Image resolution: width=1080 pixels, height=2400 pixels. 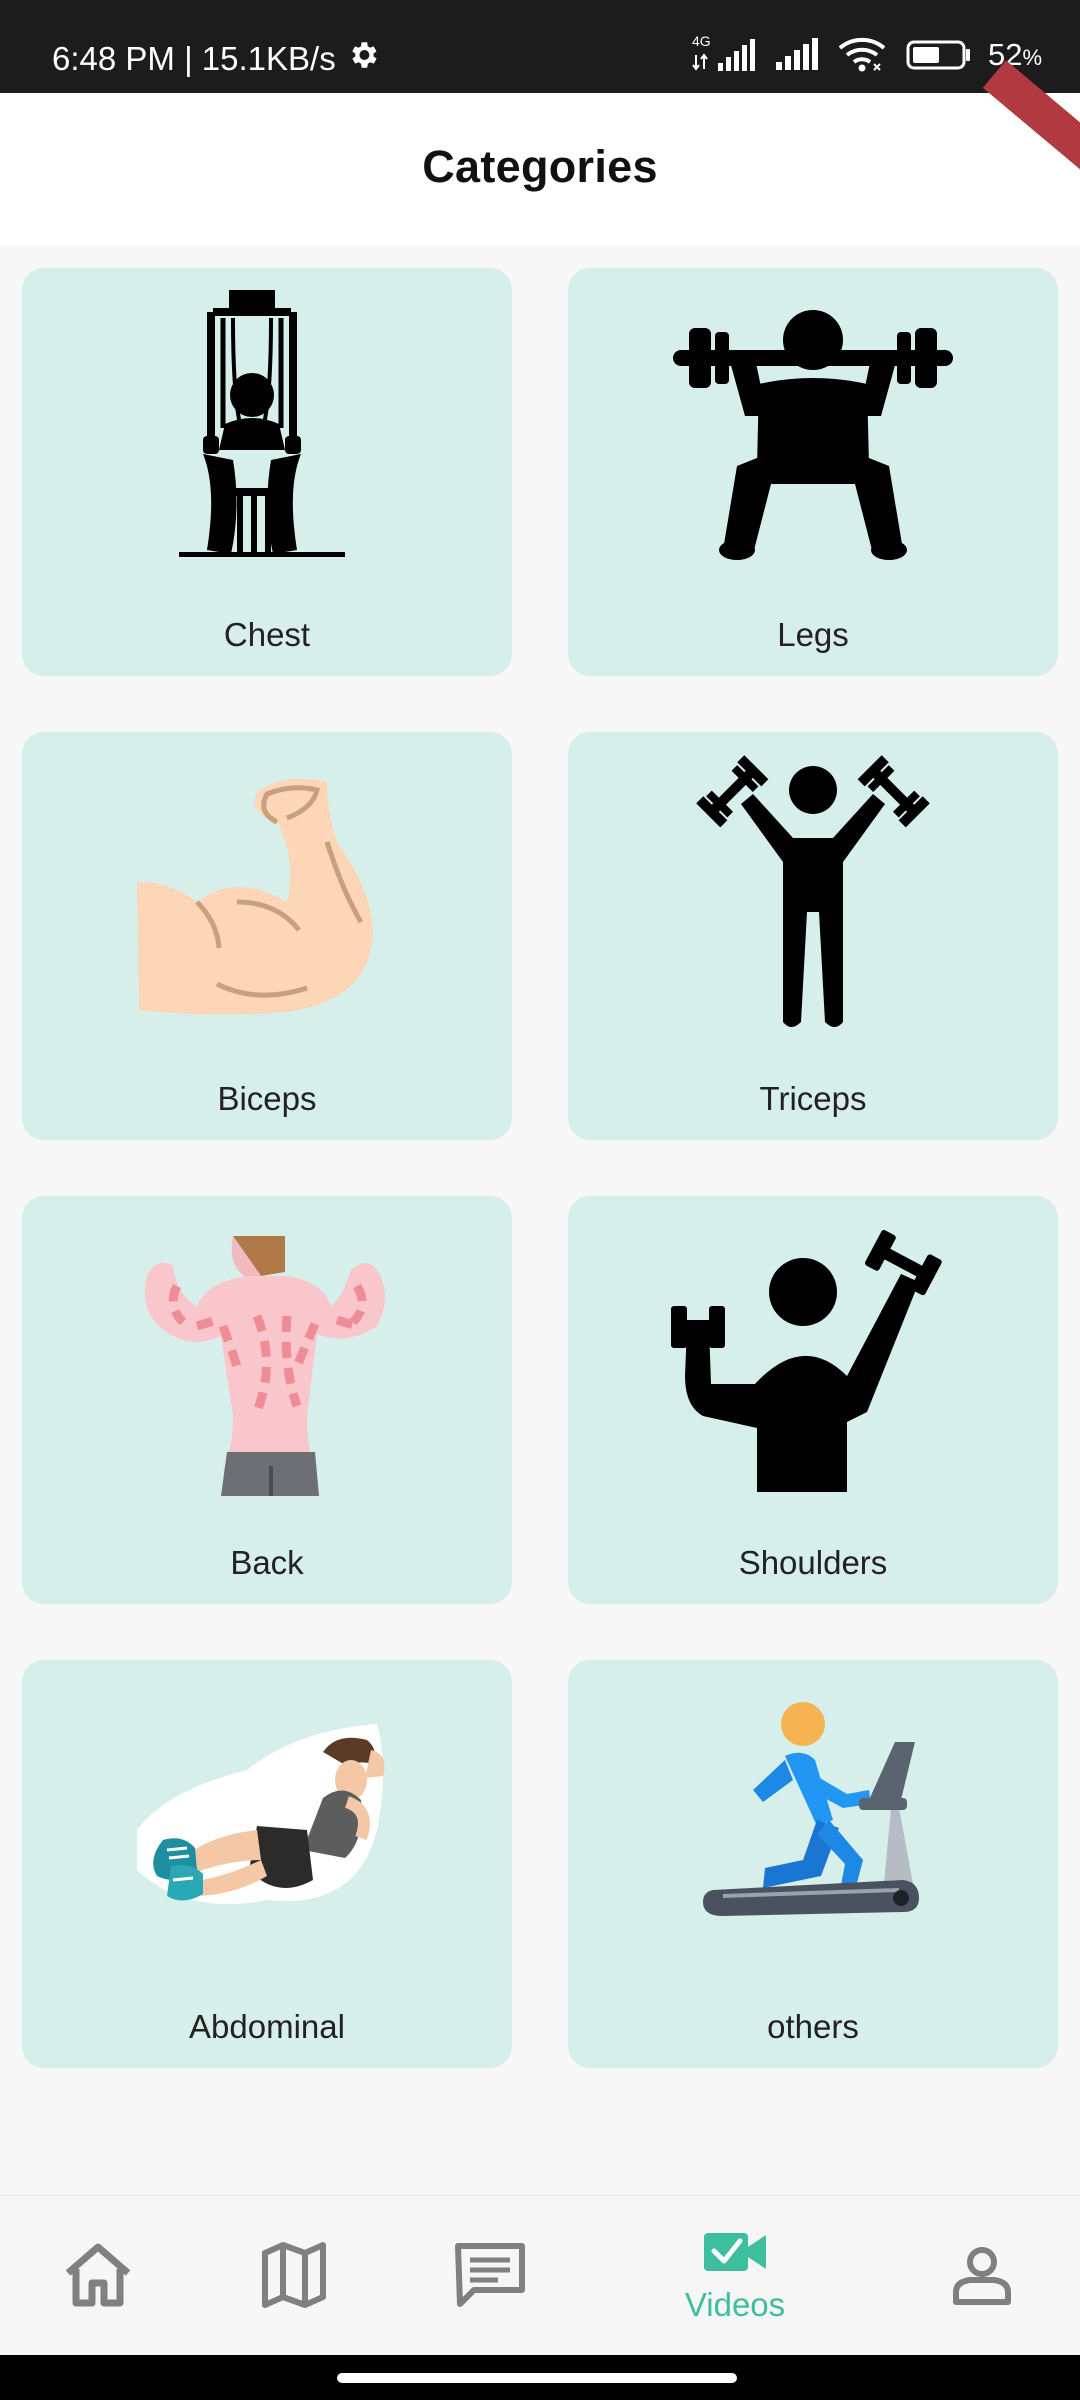 I want to click on home-indicator, so click(x=537, y=2378).